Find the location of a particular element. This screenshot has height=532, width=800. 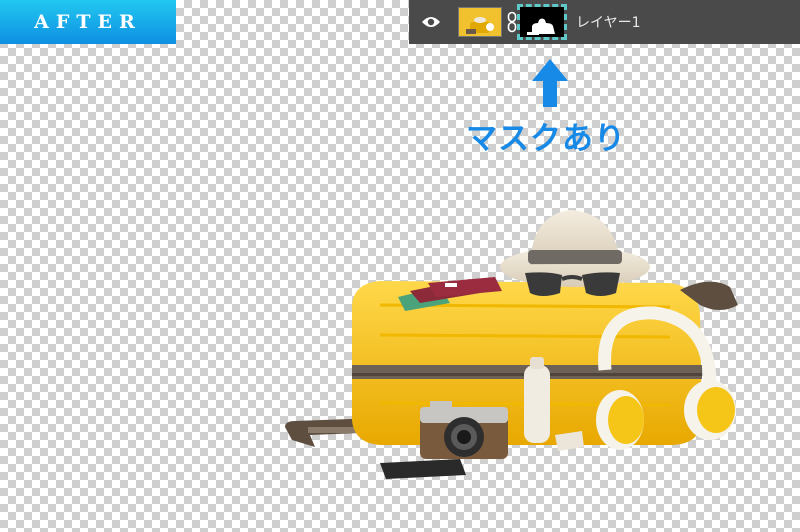

after-label: AFTER is located at coordinates (88, 22).